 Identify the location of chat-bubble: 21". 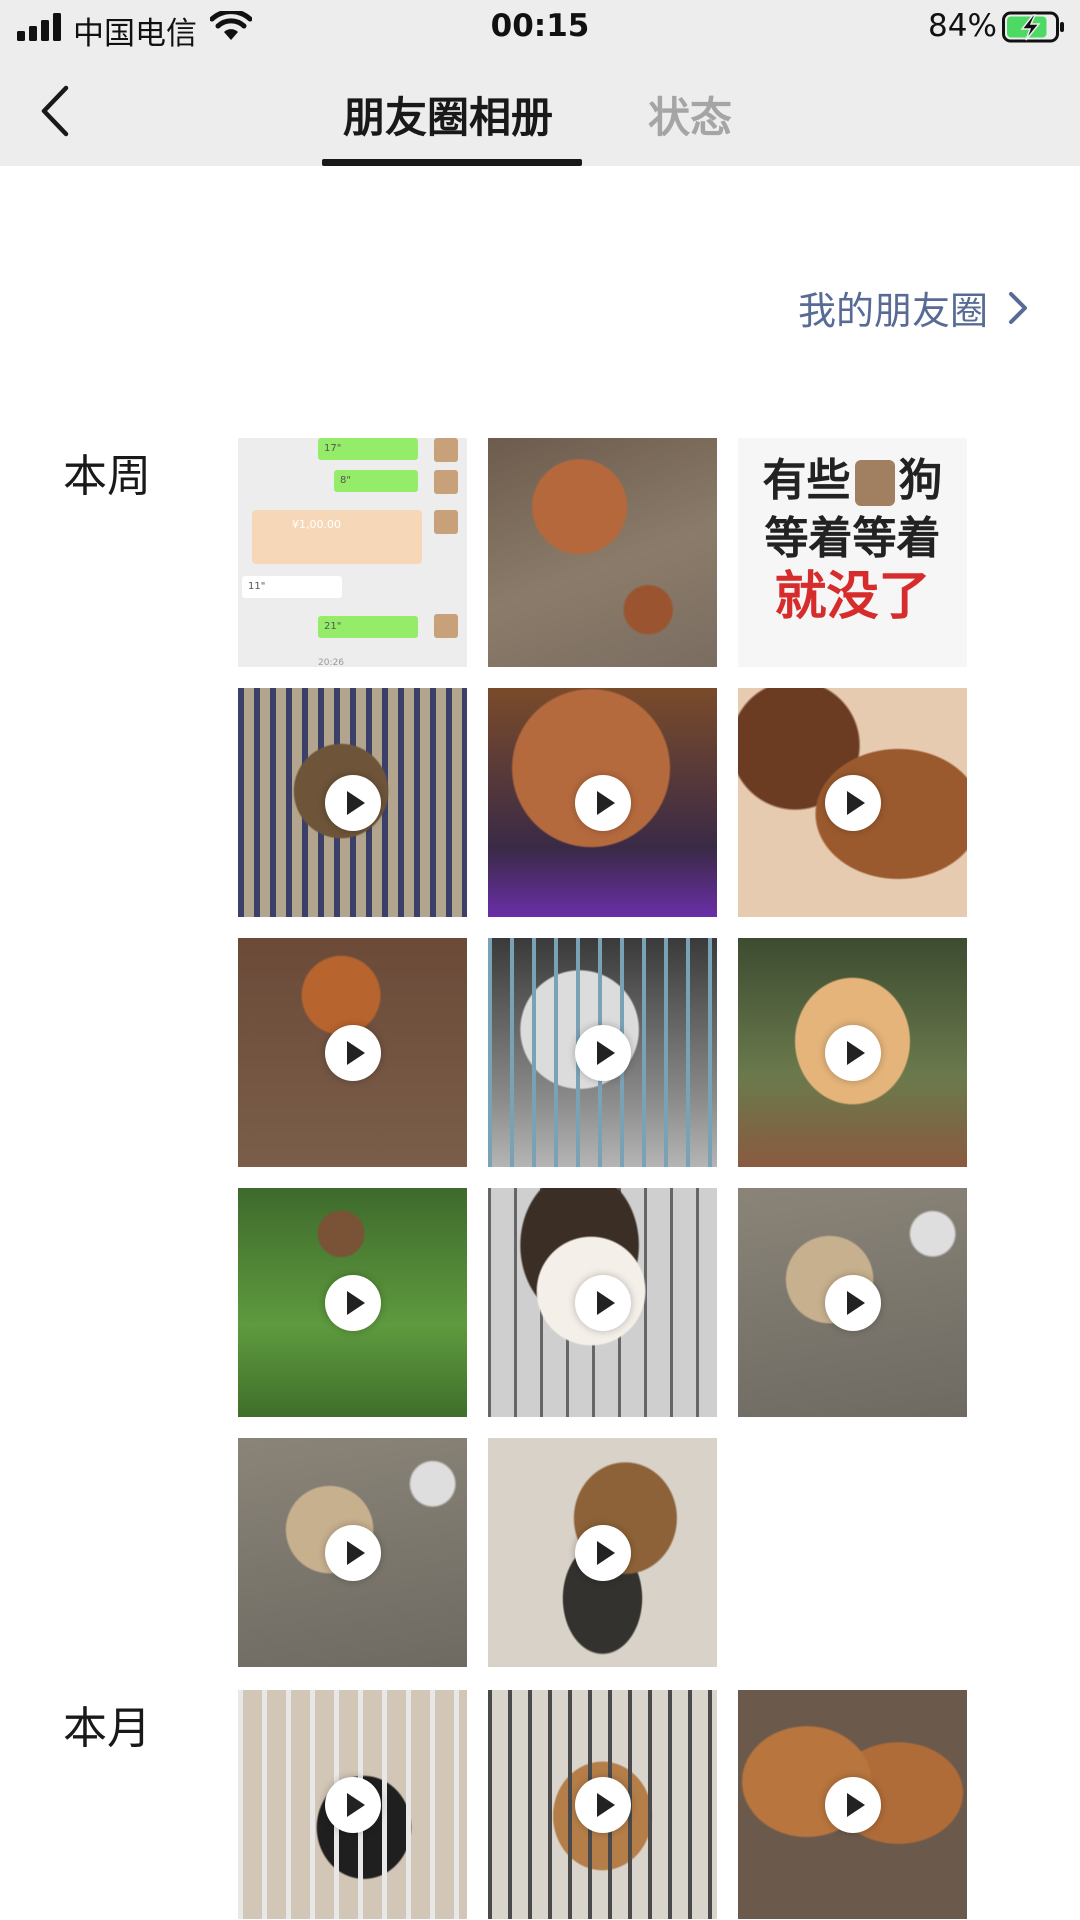
(368, 627).